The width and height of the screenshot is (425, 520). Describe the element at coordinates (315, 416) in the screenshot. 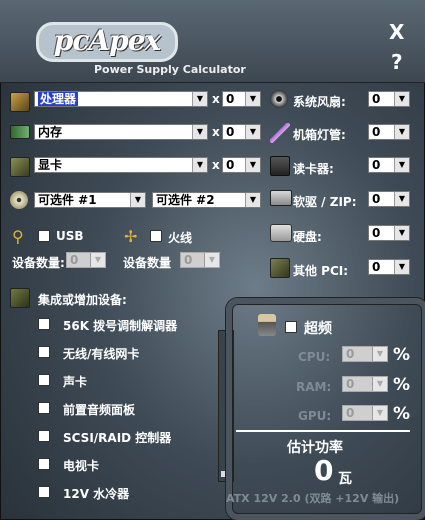

I see `overclock-gpu-label: GPU:` at that location.